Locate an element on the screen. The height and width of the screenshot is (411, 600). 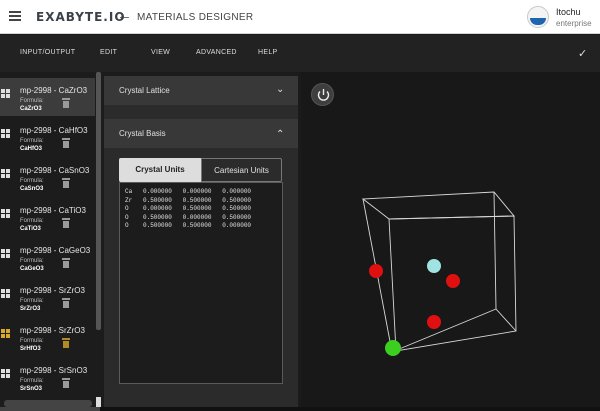
material-formula: CaTiO3 is located at coordinates (30, 229).